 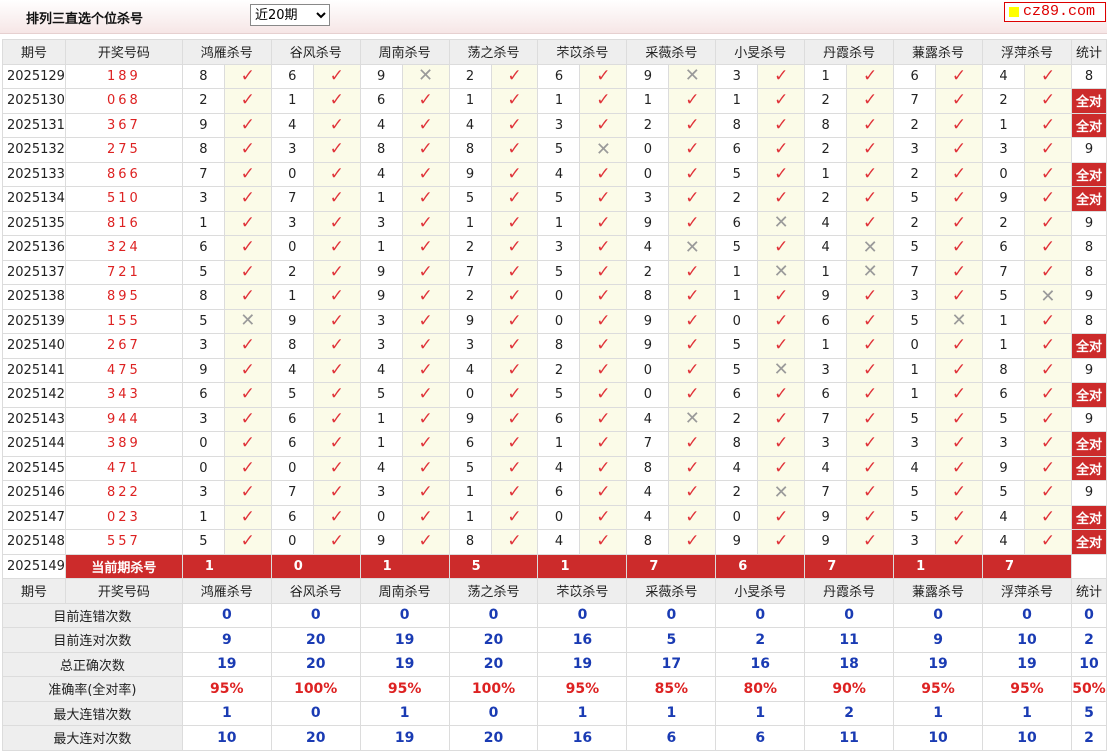 I want to click on issue-number: 2025132, so click(x=34, y=150).